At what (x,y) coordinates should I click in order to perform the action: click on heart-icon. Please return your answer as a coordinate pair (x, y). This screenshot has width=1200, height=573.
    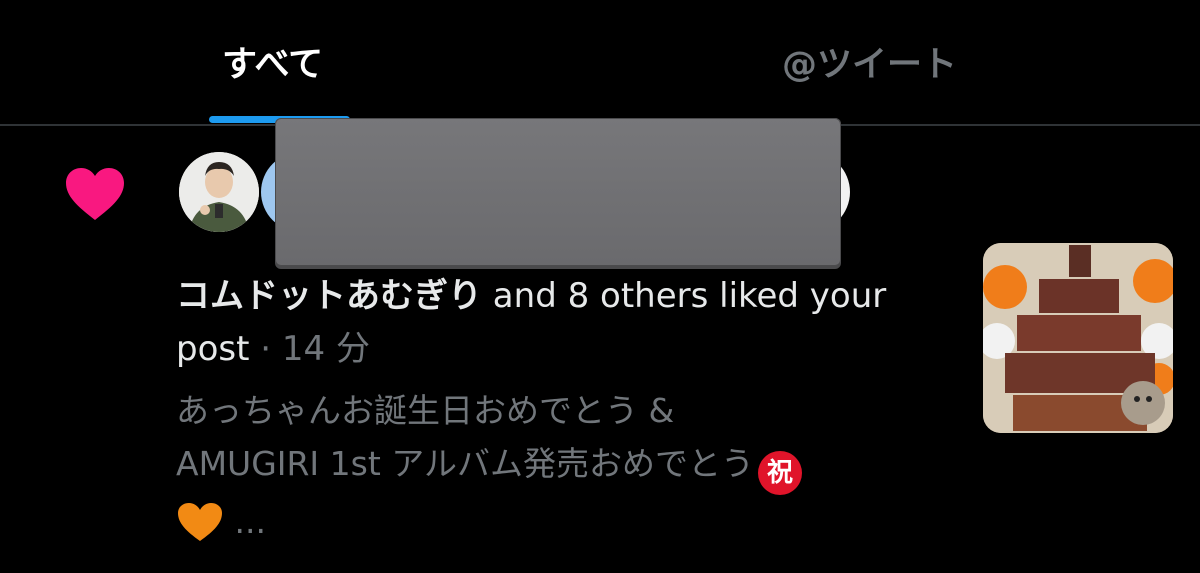
    Looking at the image, I should click on (95, 194).